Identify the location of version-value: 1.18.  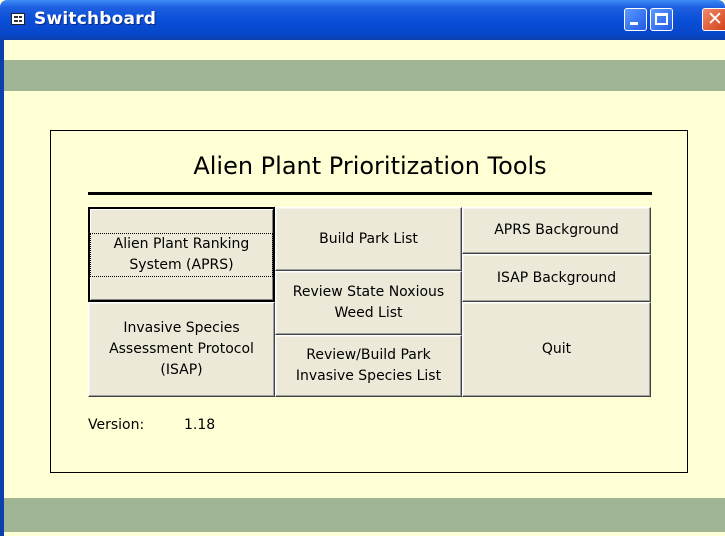
(200, 425).